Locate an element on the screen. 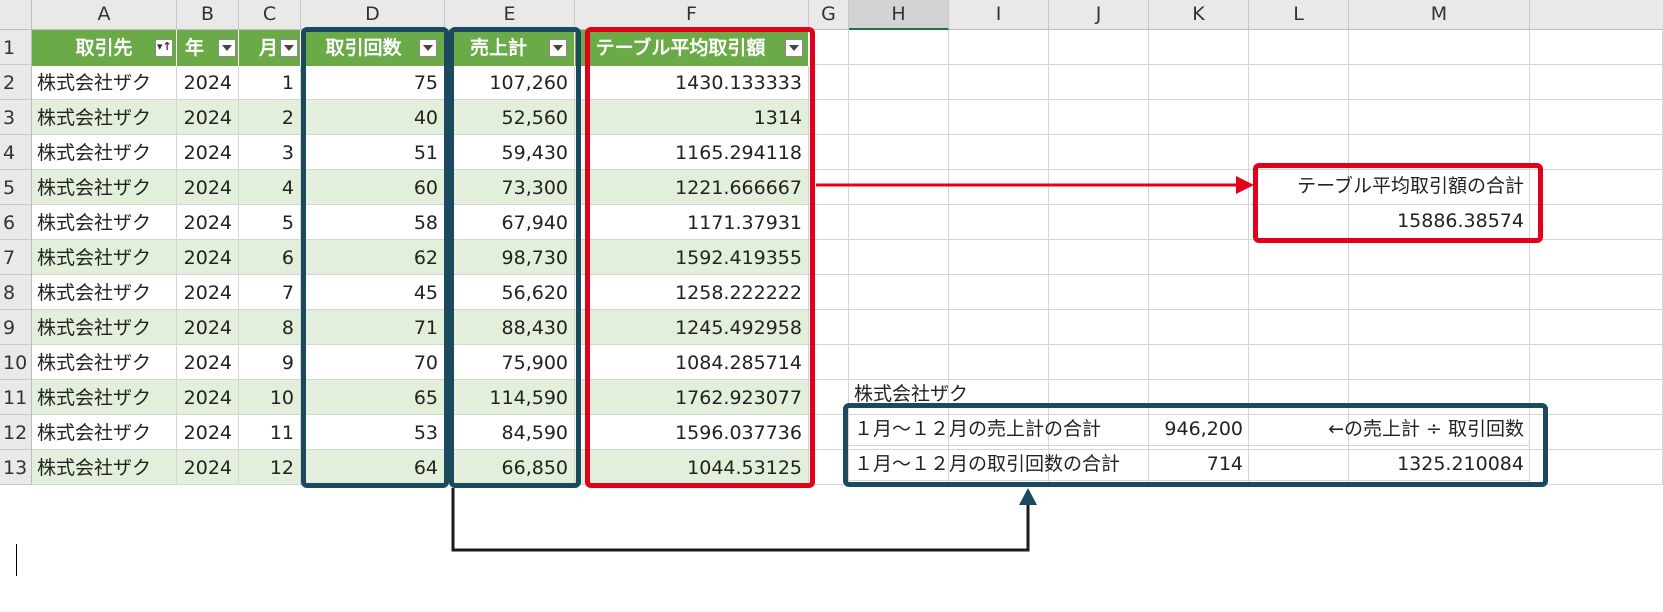  text-cursor is located at coordinates (16, 560).